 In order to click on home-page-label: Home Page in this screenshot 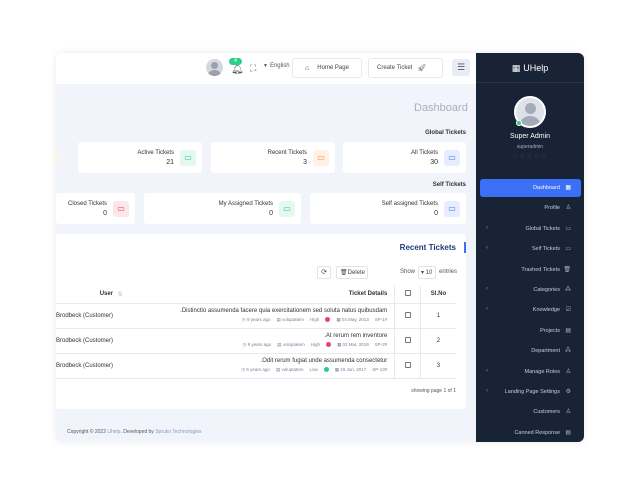, I will do `click(333, 68)`.